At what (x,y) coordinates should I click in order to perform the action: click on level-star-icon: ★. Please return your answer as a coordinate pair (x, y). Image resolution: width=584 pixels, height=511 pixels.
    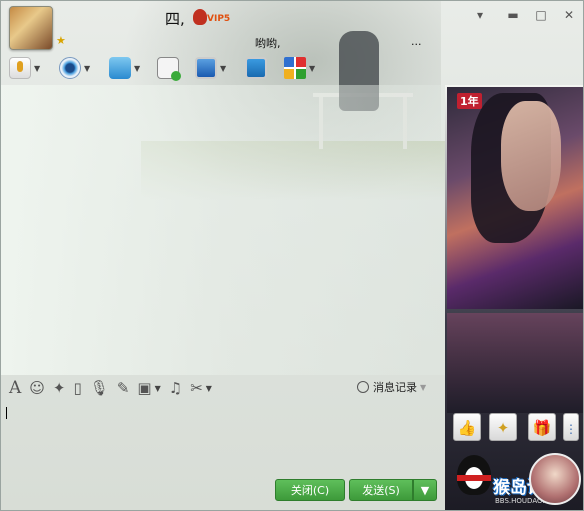
    Looking at the image, I should click on (61, 40).